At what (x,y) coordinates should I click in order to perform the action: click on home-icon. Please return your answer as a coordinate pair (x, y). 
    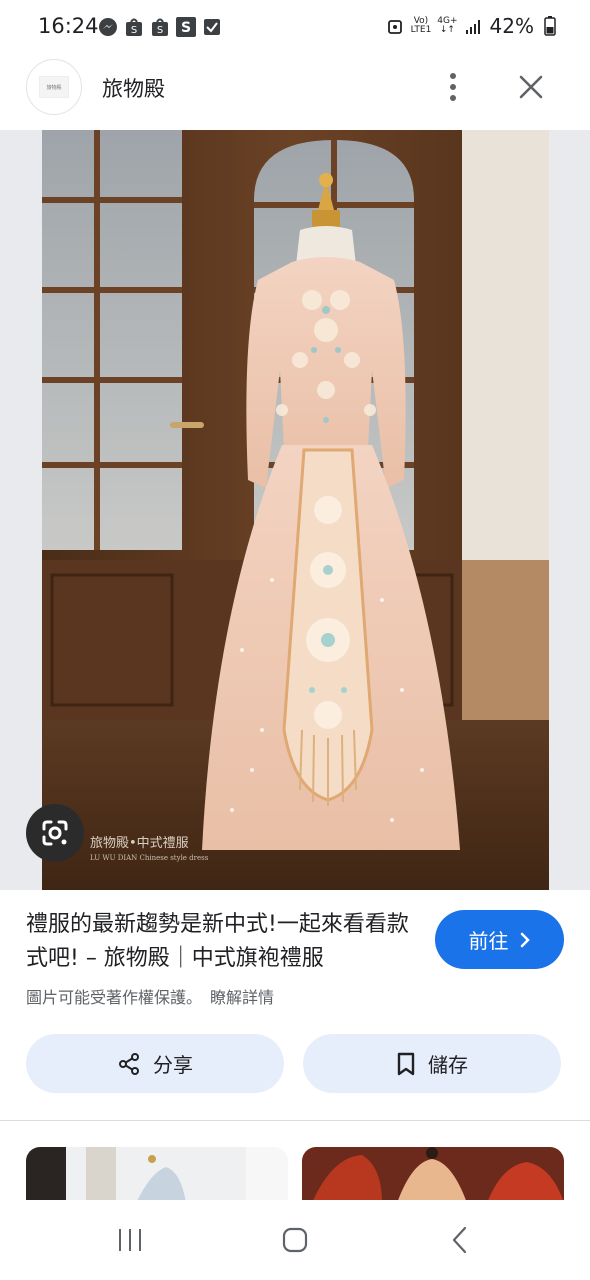
    Looking at the image, I should click on (295, 1240).